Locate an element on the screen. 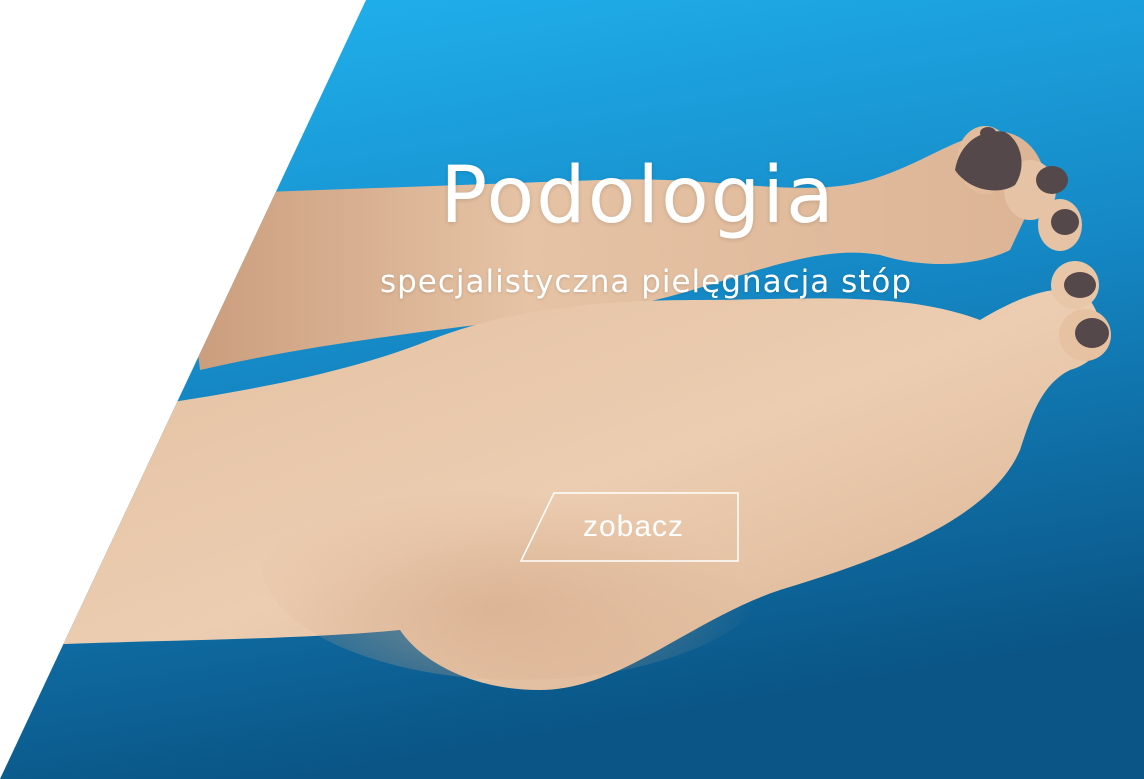 The height and width of the screenshot is (779, 1144). hero-subtitle: specjalistyczna pielęgnacja stóp is located at coordinates (646, 282).